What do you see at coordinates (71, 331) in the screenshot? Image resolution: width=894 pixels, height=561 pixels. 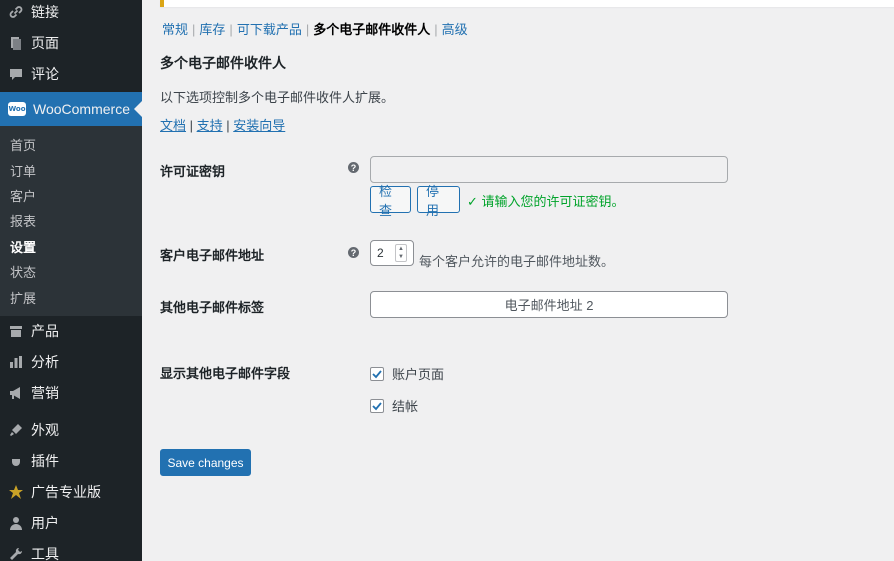 I see `menu-item-products: 产品` at bounding box center [71, 331].